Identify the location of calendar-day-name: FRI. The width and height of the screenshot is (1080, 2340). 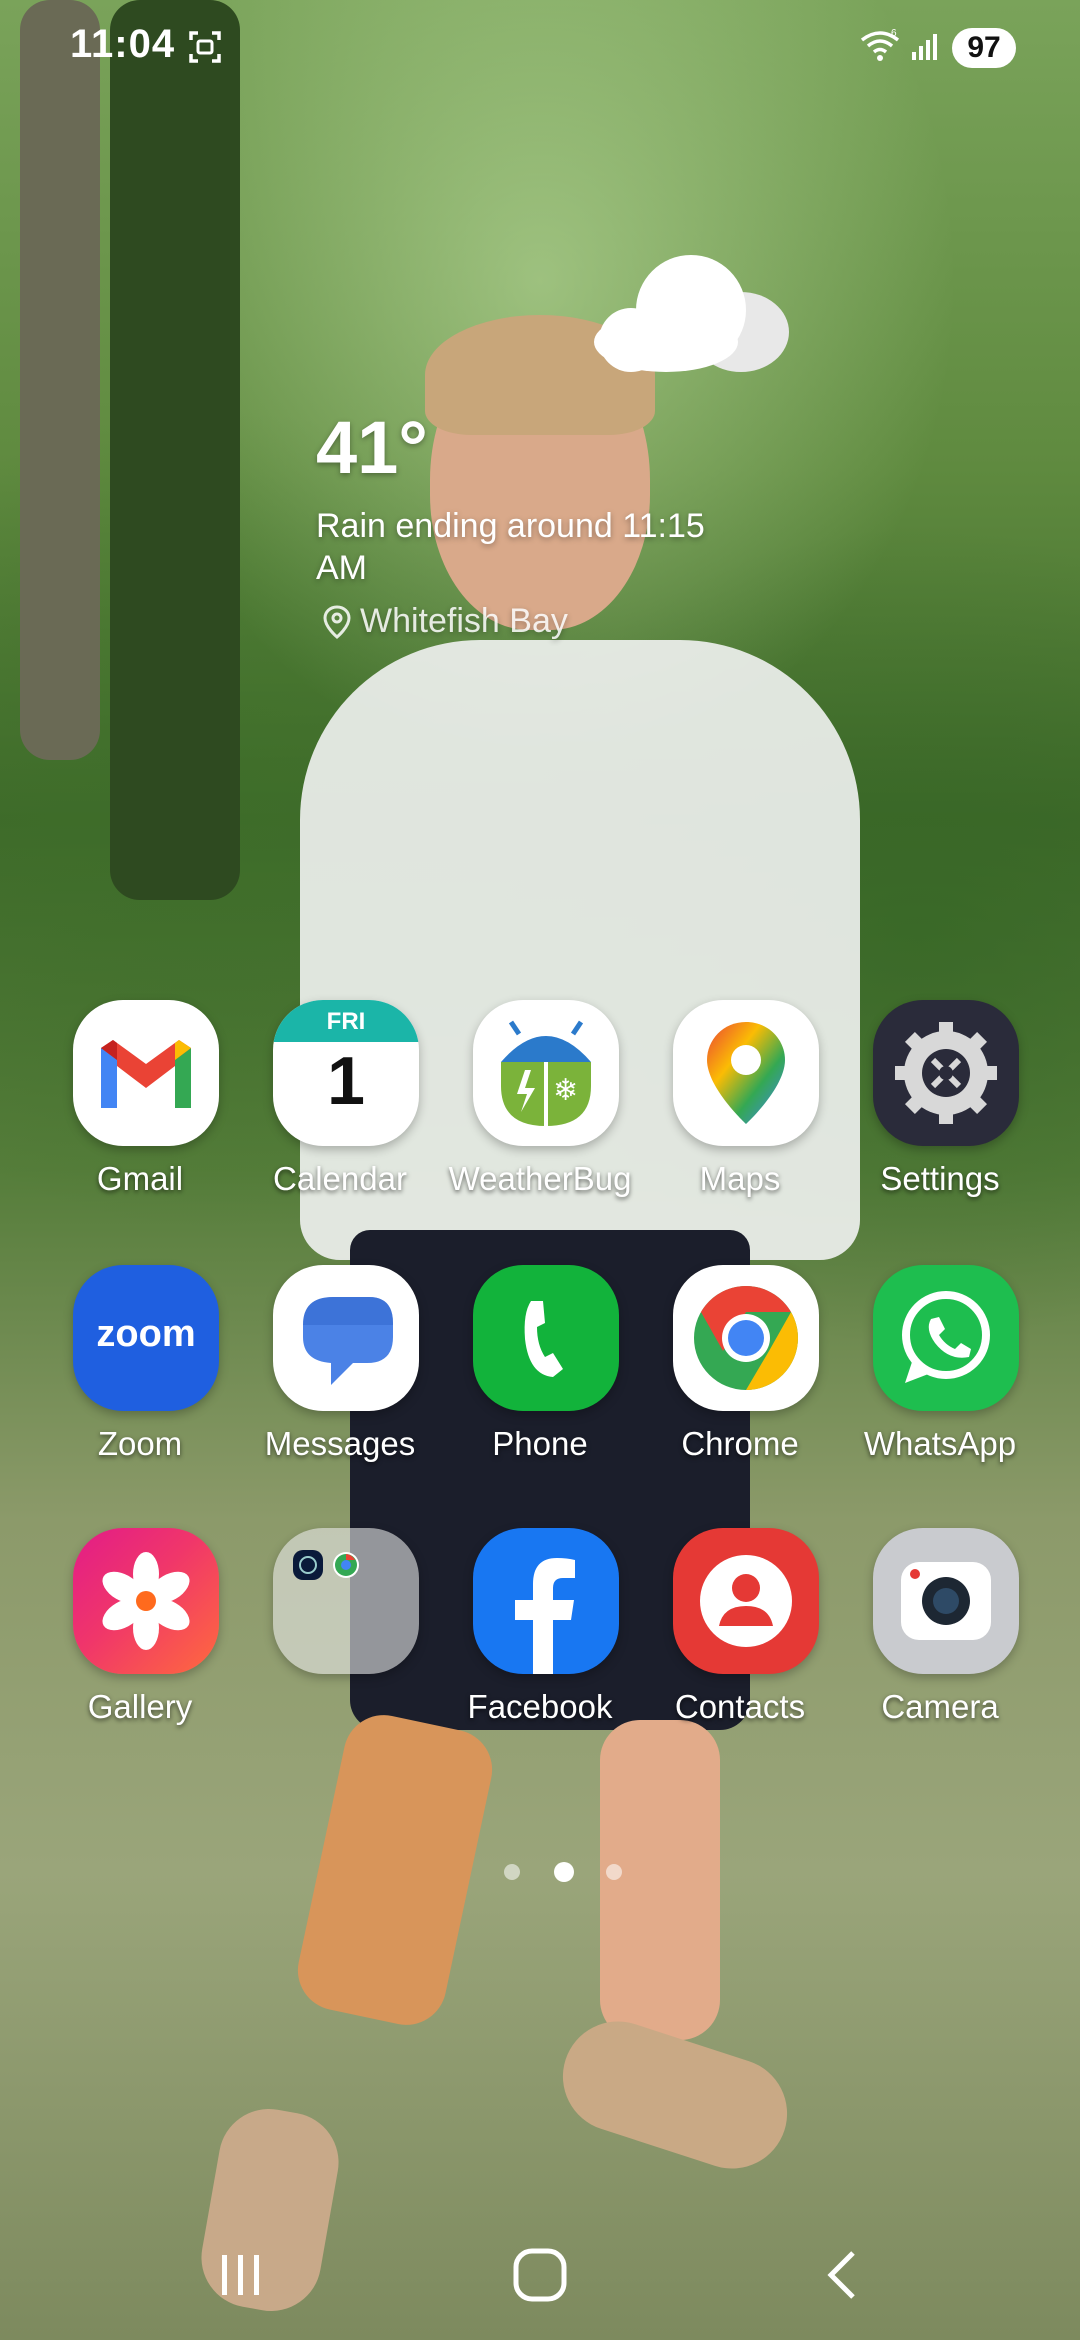
(346, 1021).